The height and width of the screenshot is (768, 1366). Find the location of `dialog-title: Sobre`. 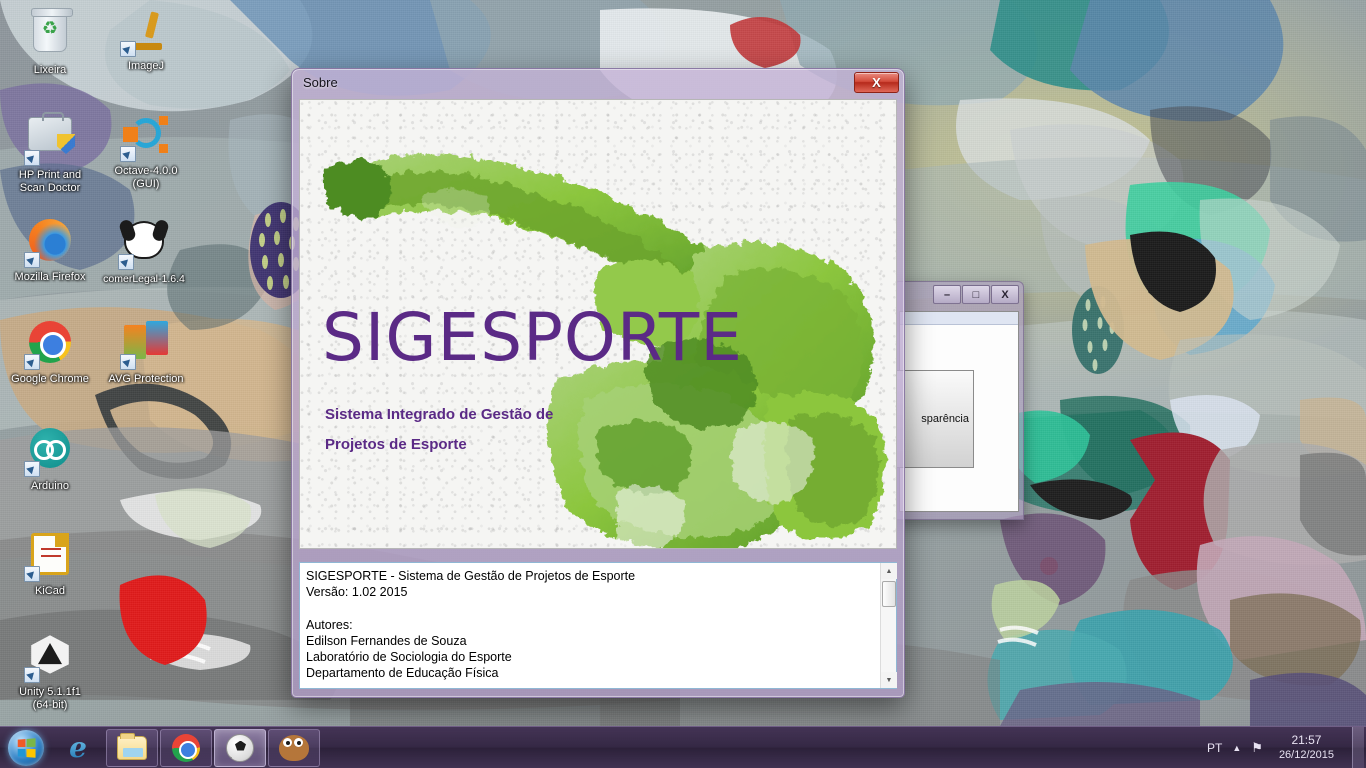

dialog-title: Sobre is located at coordinates (320, 82).